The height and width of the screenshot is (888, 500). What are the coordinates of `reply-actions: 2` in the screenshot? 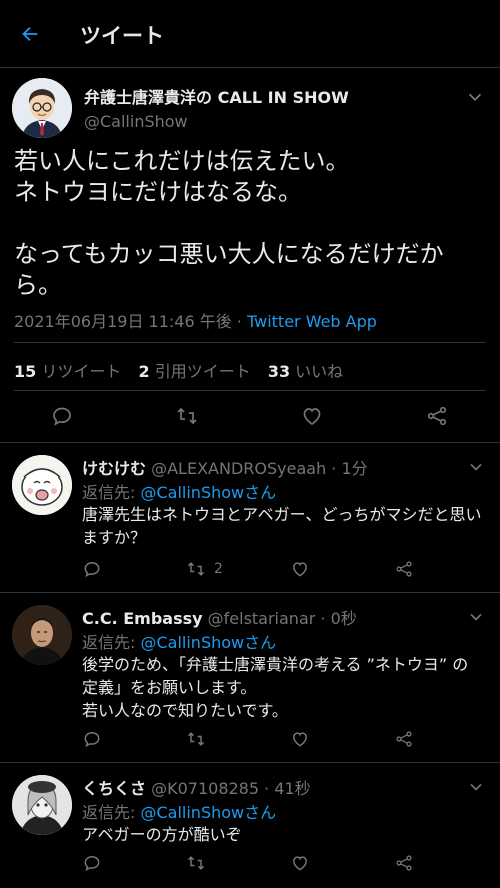 It's located at (287, 571).